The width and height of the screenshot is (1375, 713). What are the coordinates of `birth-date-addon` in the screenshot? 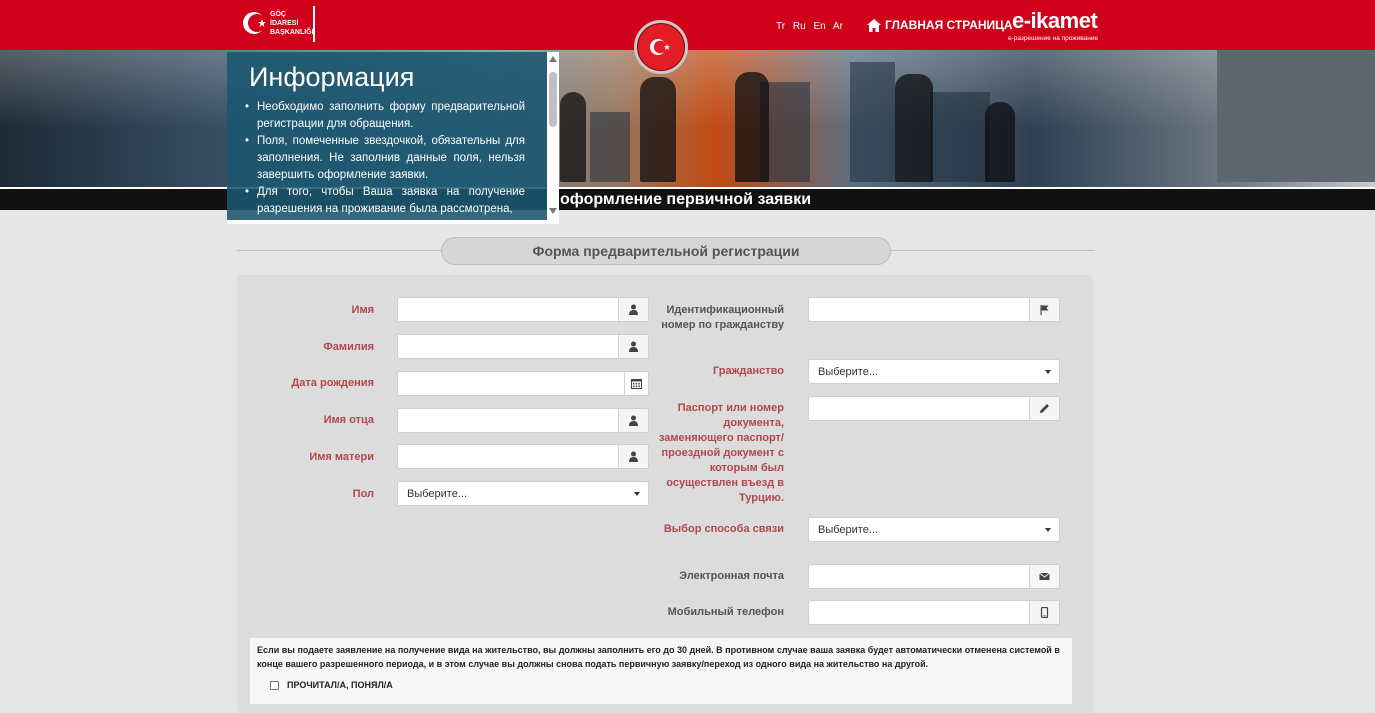 It's located at (636, 383).